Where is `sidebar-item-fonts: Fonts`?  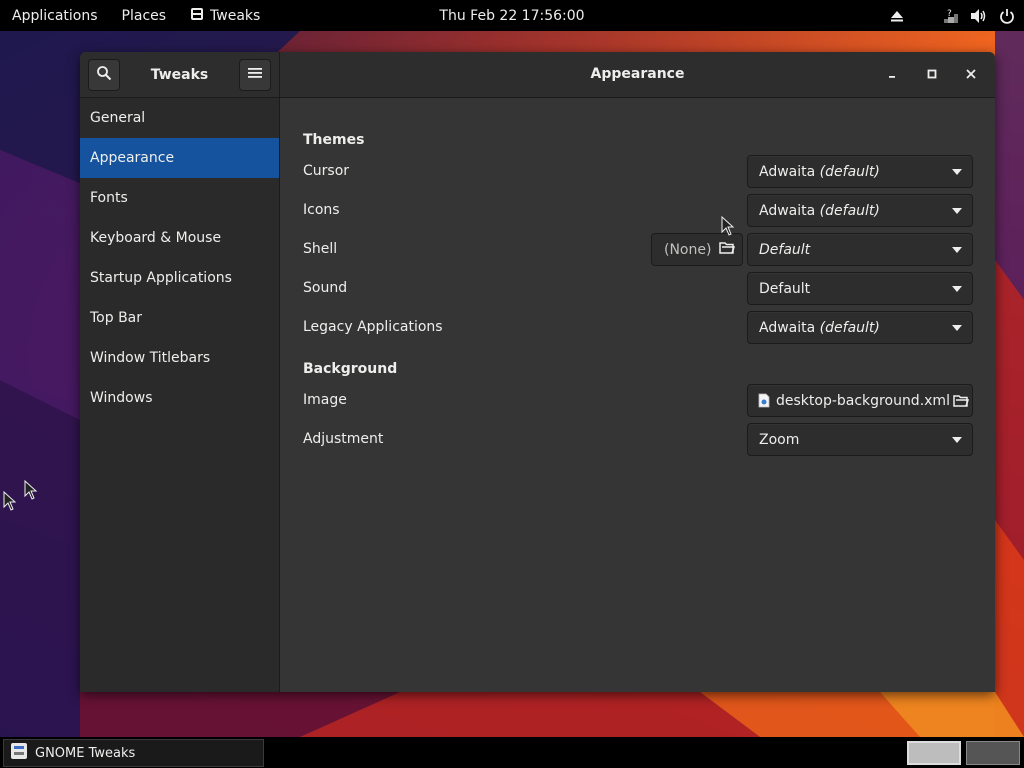
sidebar-item-fonts: Fonts is located at coordinates (179, 198).